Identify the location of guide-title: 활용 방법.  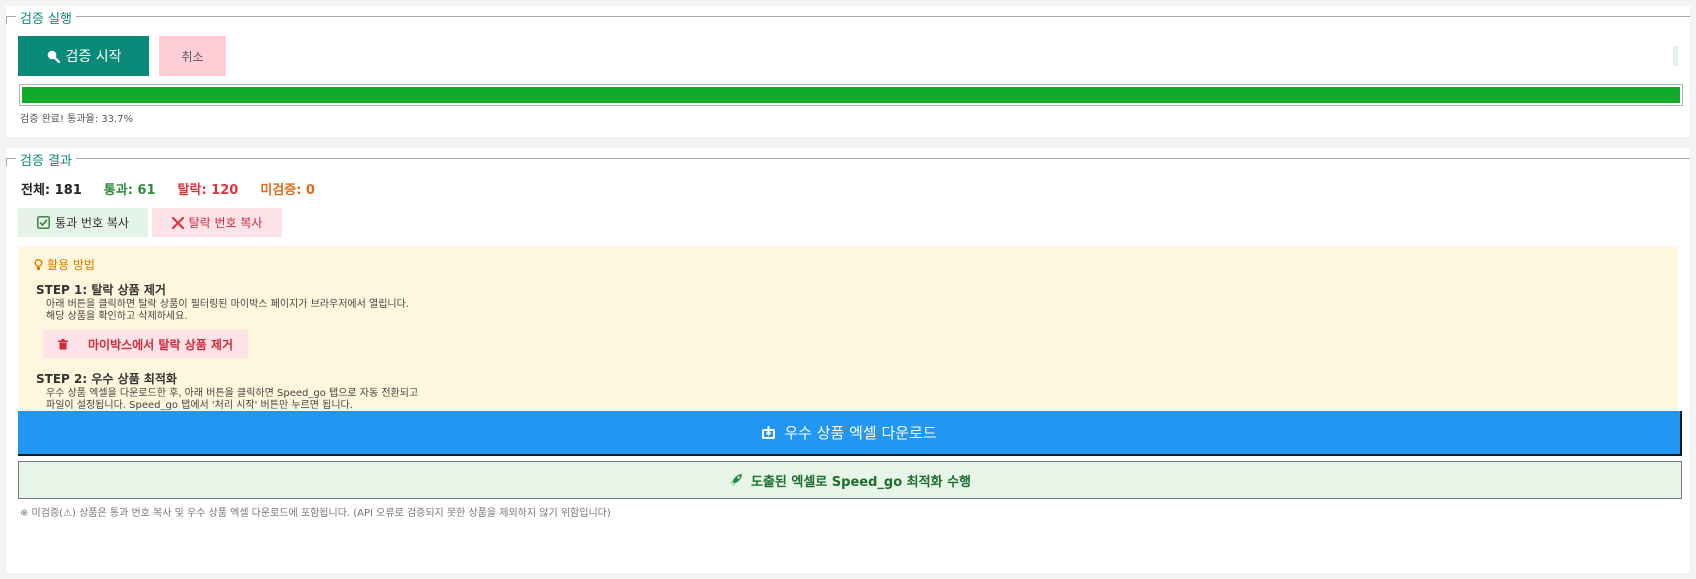
(64, 264).